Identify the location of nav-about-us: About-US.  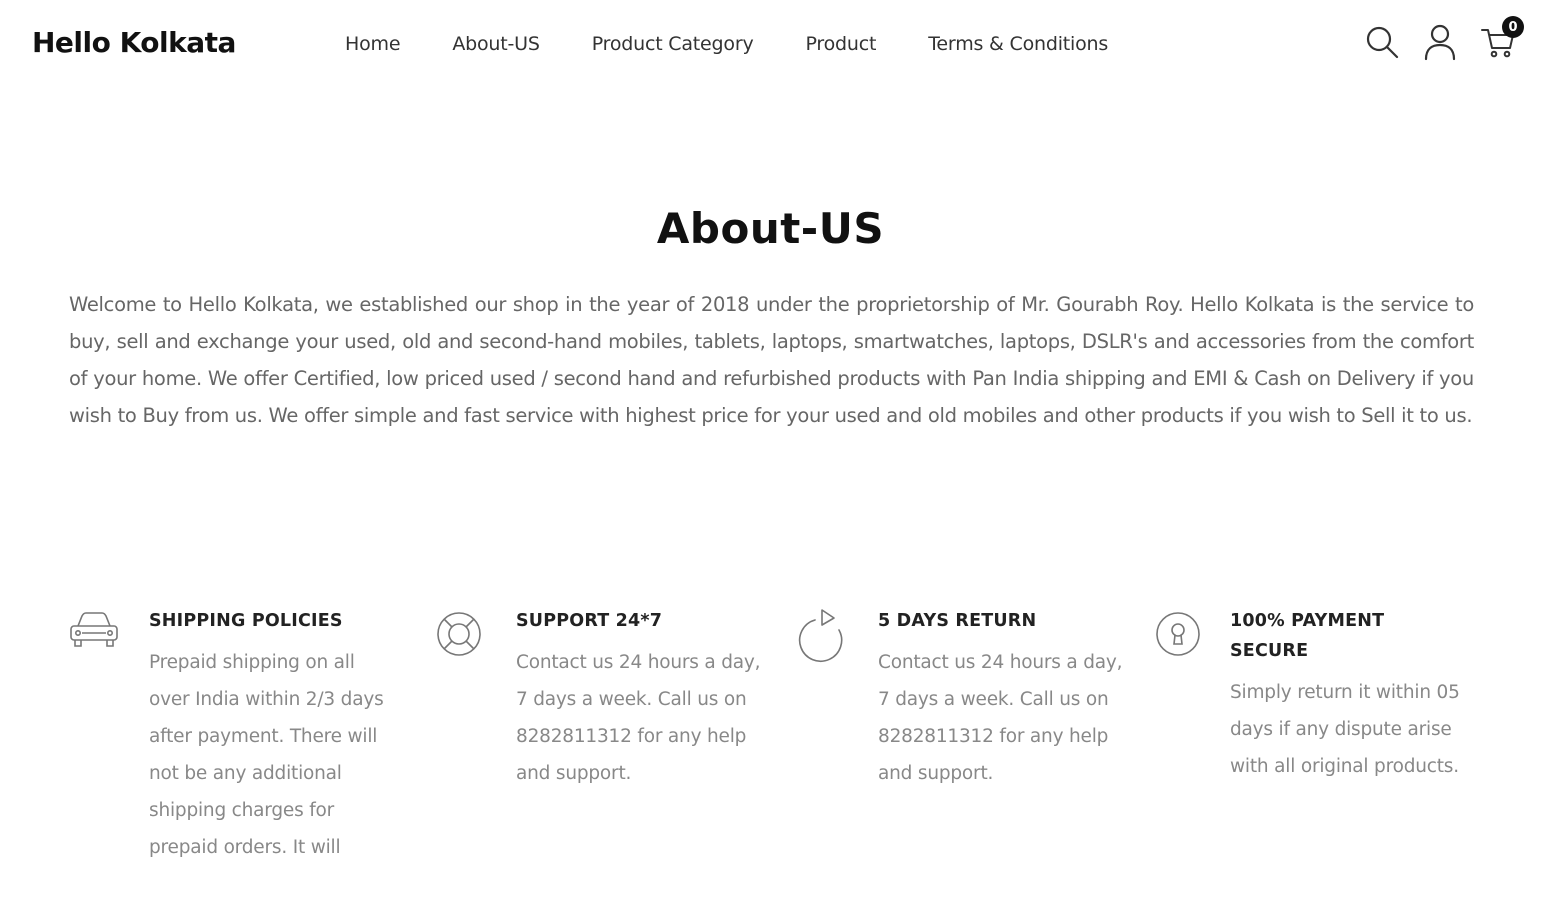
(496, 44).